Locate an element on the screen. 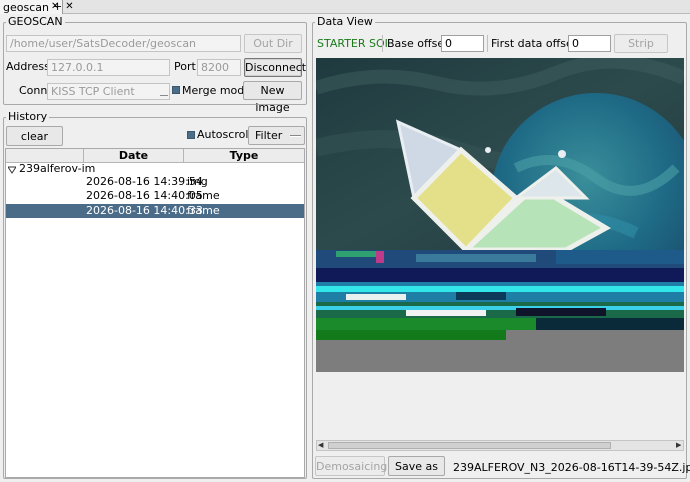 The image size is (690, 482). column-header-type: Type is located at coordinates (244, 156).